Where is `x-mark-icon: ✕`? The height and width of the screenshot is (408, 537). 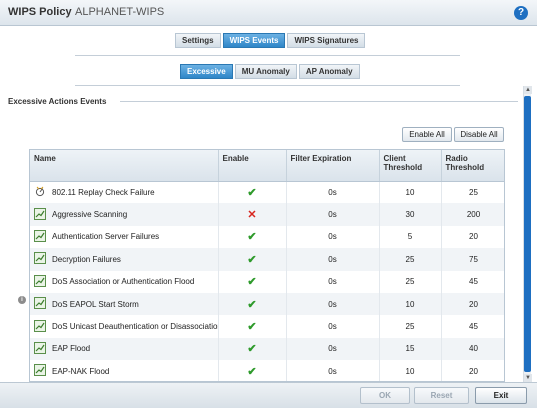 x-mark-icon: ✕ is located at coordinates (252, 215).